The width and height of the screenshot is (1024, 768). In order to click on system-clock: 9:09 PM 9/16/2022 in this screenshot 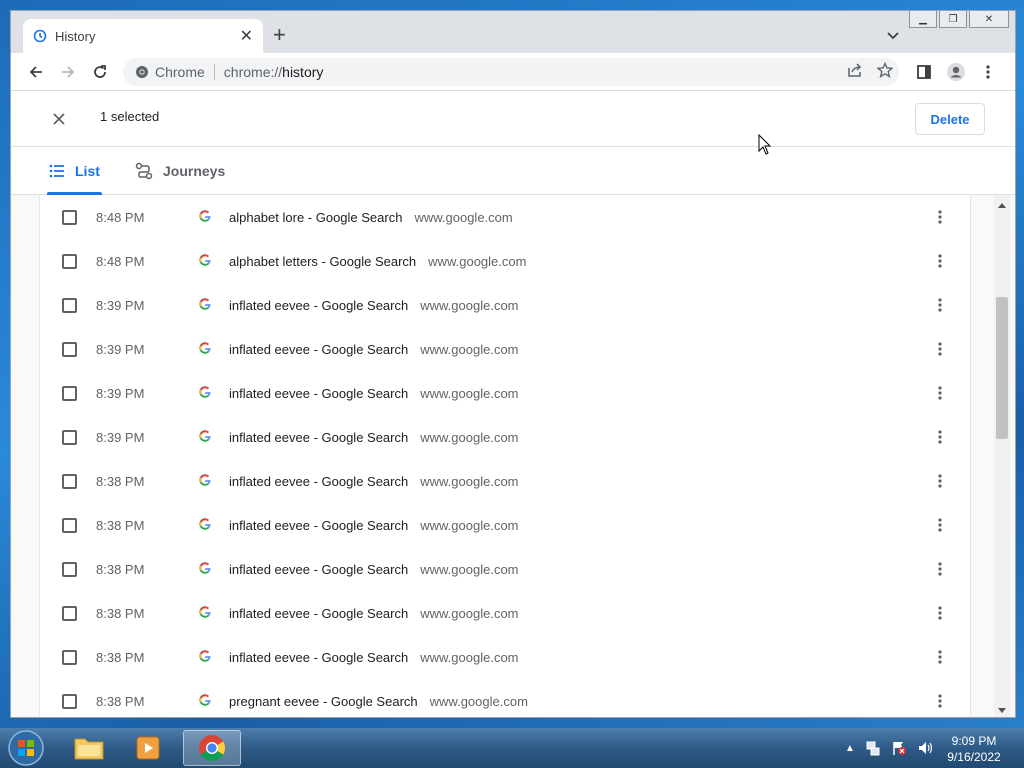, I will do `click(974, 749)`.